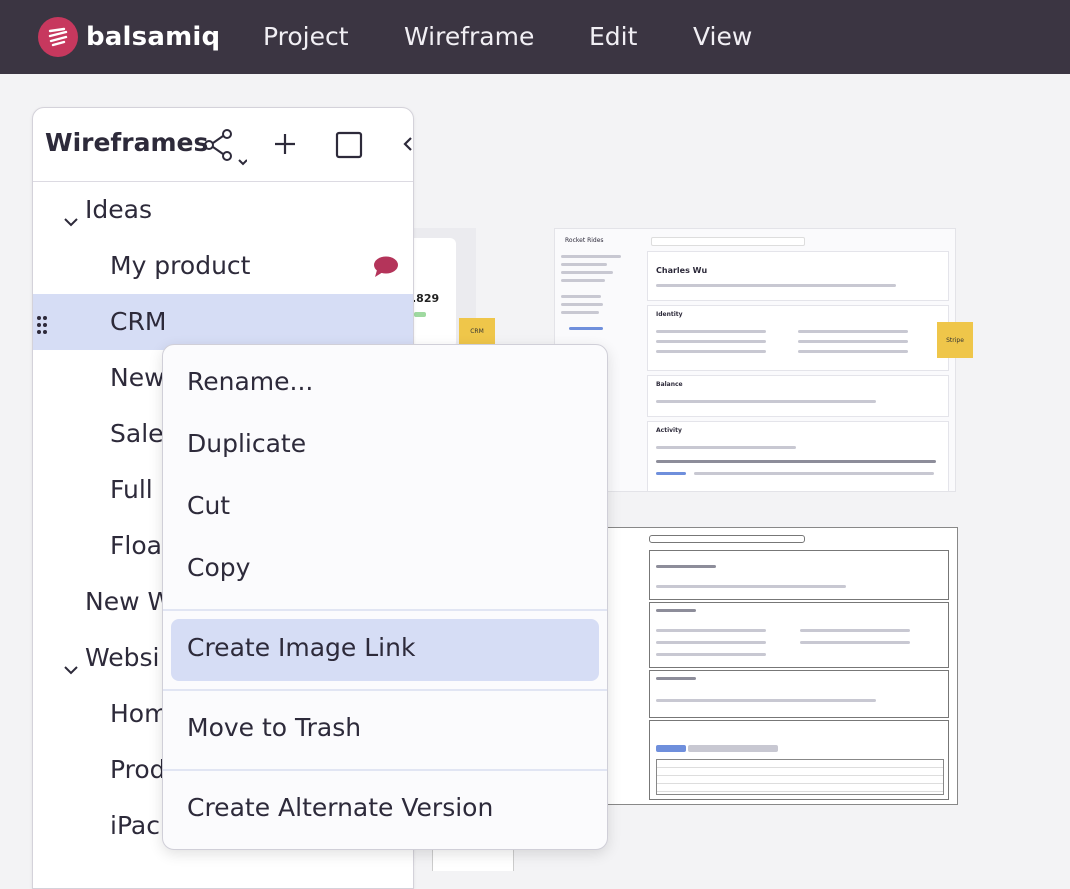  I want to click on tree-label: Full, so click(131, 489).